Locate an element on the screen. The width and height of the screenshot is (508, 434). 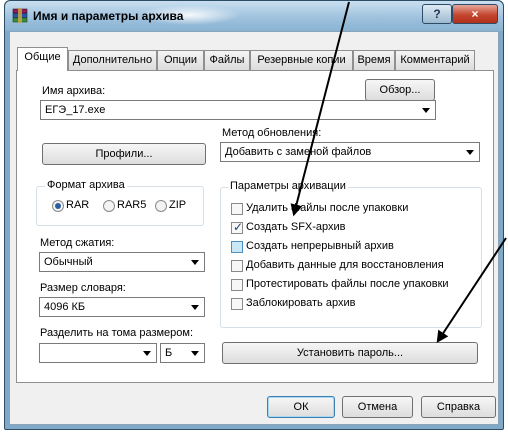
radio-rar-label: RAR is located at coordinates (78, 205).